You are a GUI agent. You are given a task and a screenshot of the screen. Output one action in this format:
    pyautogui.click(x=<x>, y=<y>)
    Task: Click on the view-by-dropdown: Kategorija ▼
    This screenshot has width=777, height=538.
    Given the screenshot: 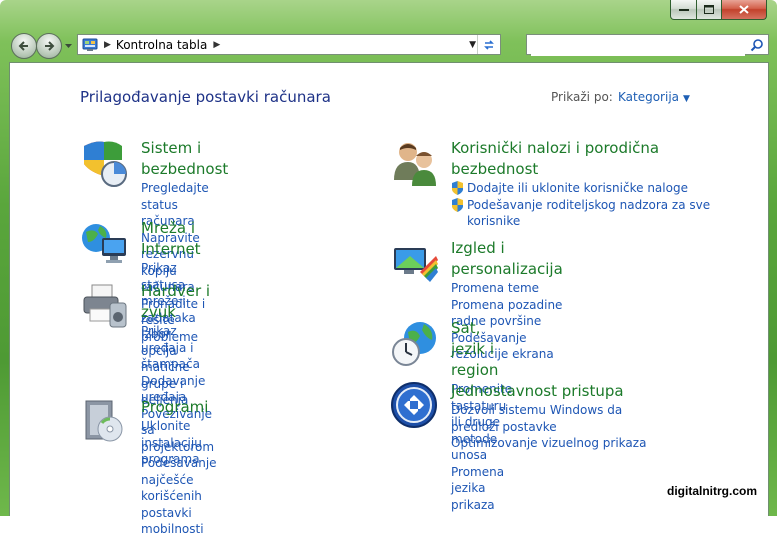 What is the action you would take?
    pyautogui.click(x=654, y=97)
    